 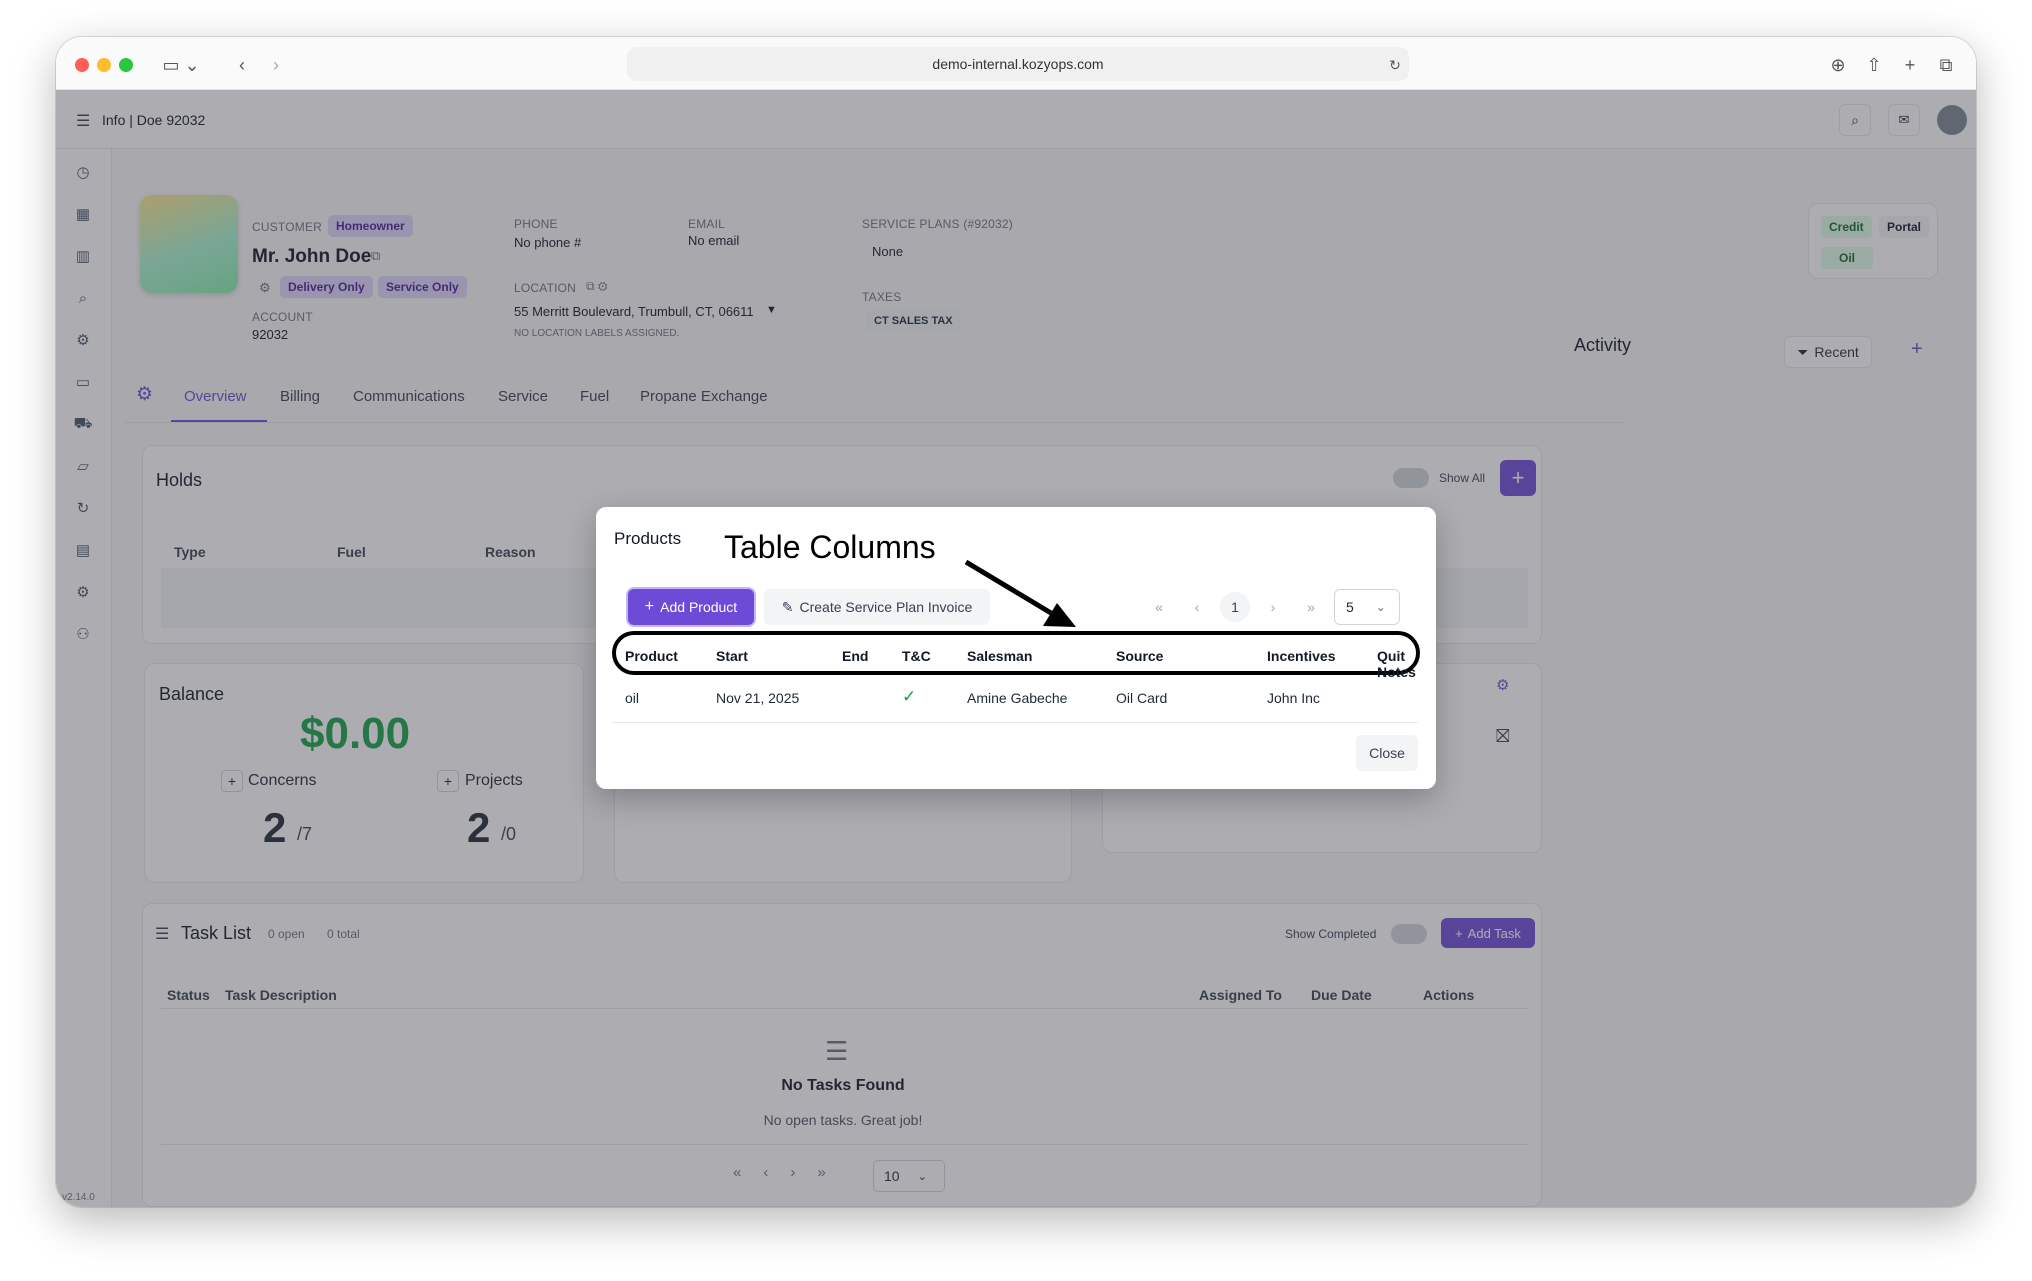 I want to click on reload-icon: ↻, so click(x=1395, y=65).